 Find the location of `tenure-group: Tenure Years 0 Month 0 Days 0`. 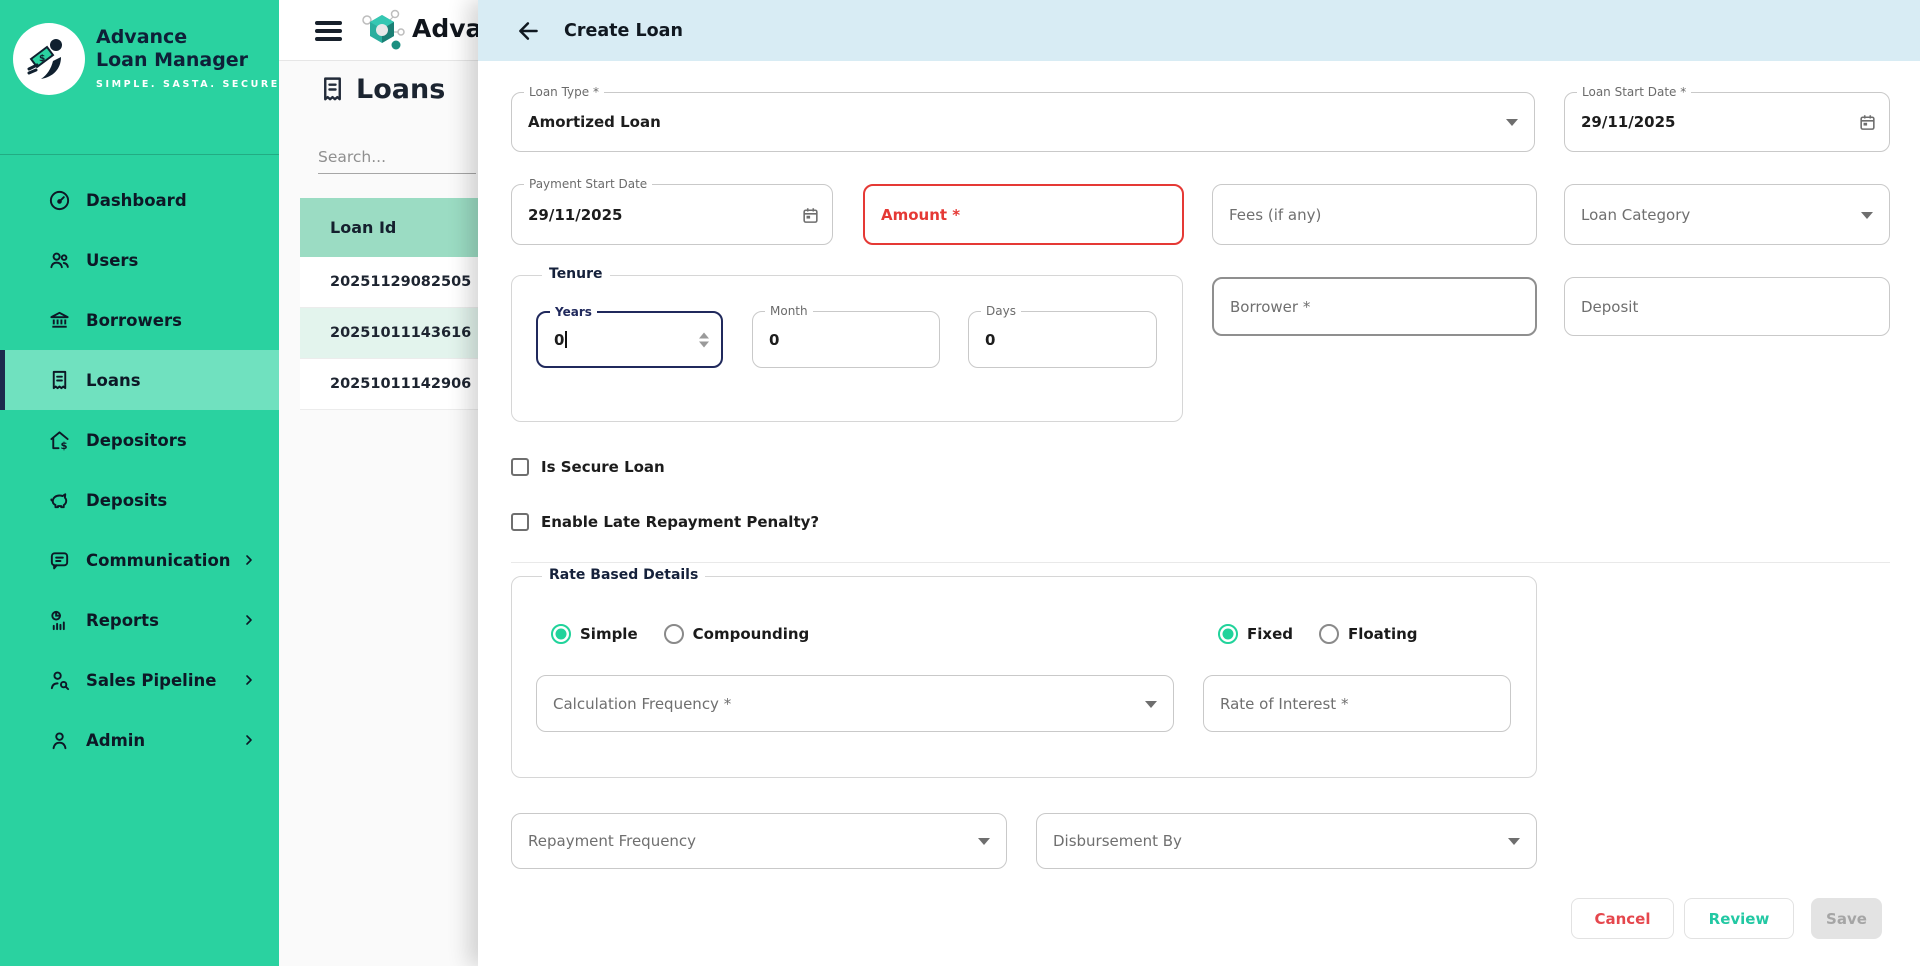

tenure-group: Tenure Years 0 Month 0 Days 0 is located at coordinates (847, 344).